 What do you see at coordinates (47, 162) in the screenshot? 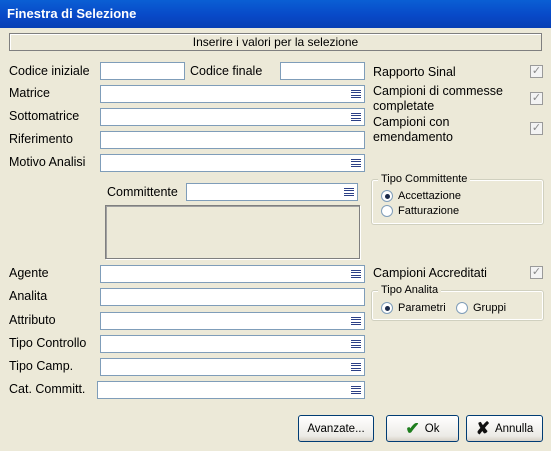
I see `motivo-analisi-label: Motivo Analisi` at bounding box center [47, 162].